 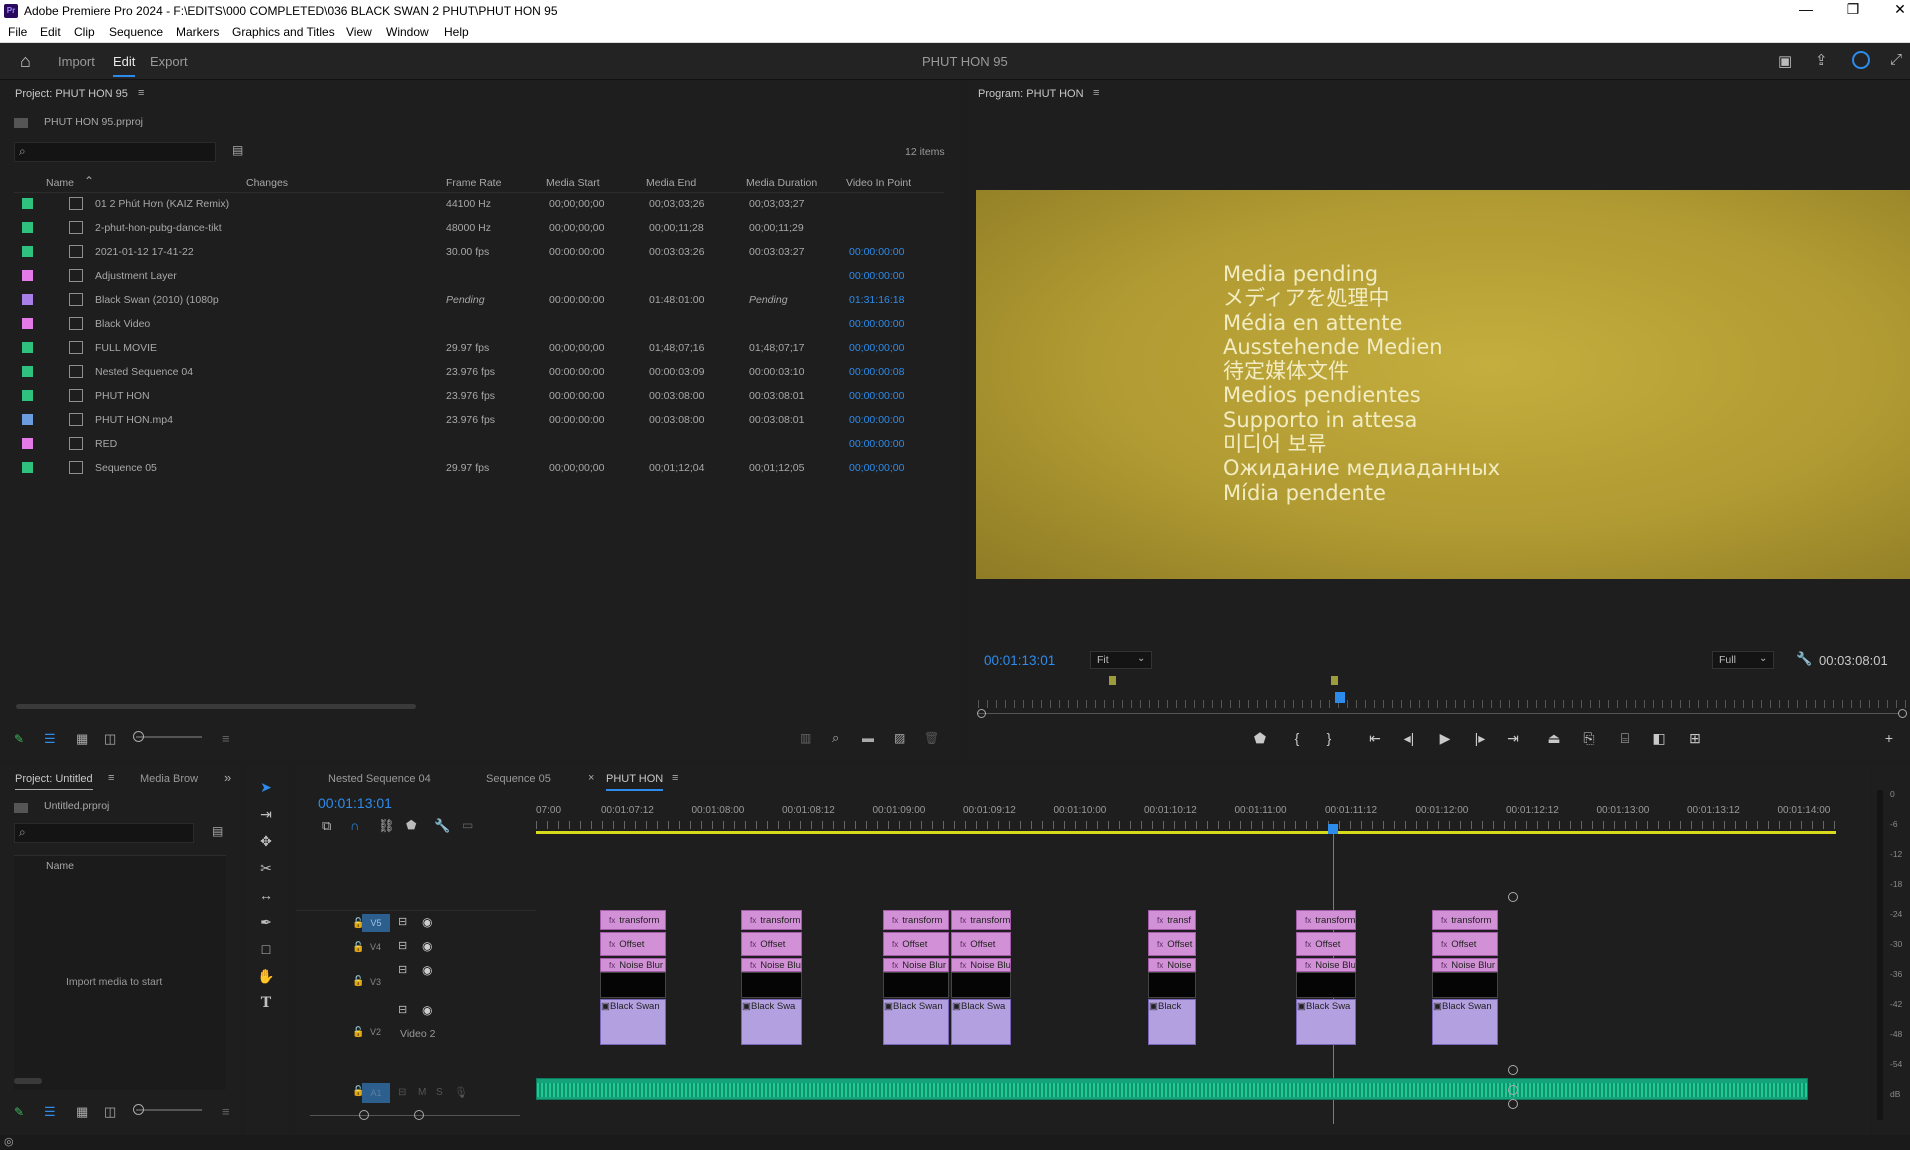 I want to click on sort-ascending-icon: ⌃, so click(x=89, y=181).